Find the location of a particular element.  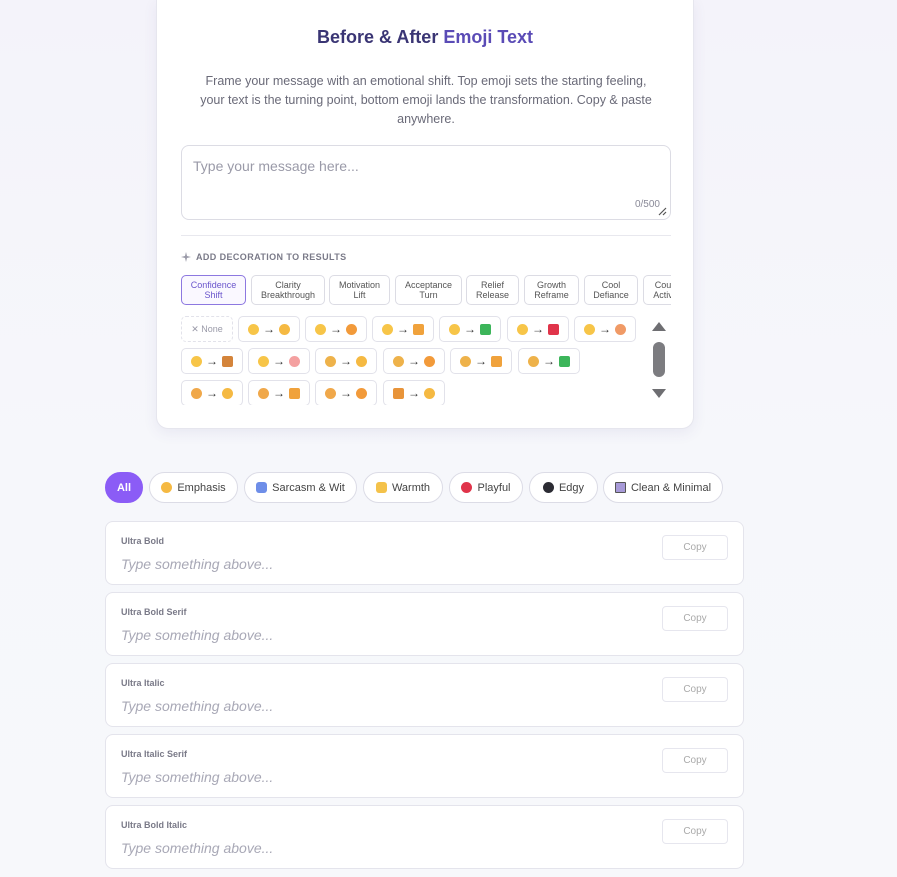

filter-warmth: Warmth is located at coordinates (403, 487).